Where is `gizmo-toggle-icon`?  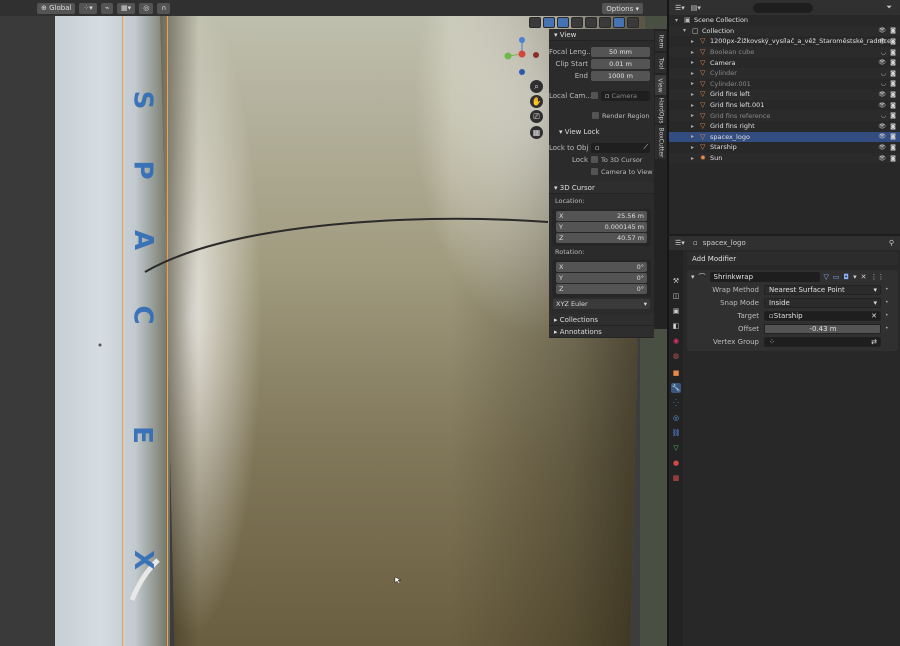
gizmo-toggle-icon is located at coordinates (549, 22).